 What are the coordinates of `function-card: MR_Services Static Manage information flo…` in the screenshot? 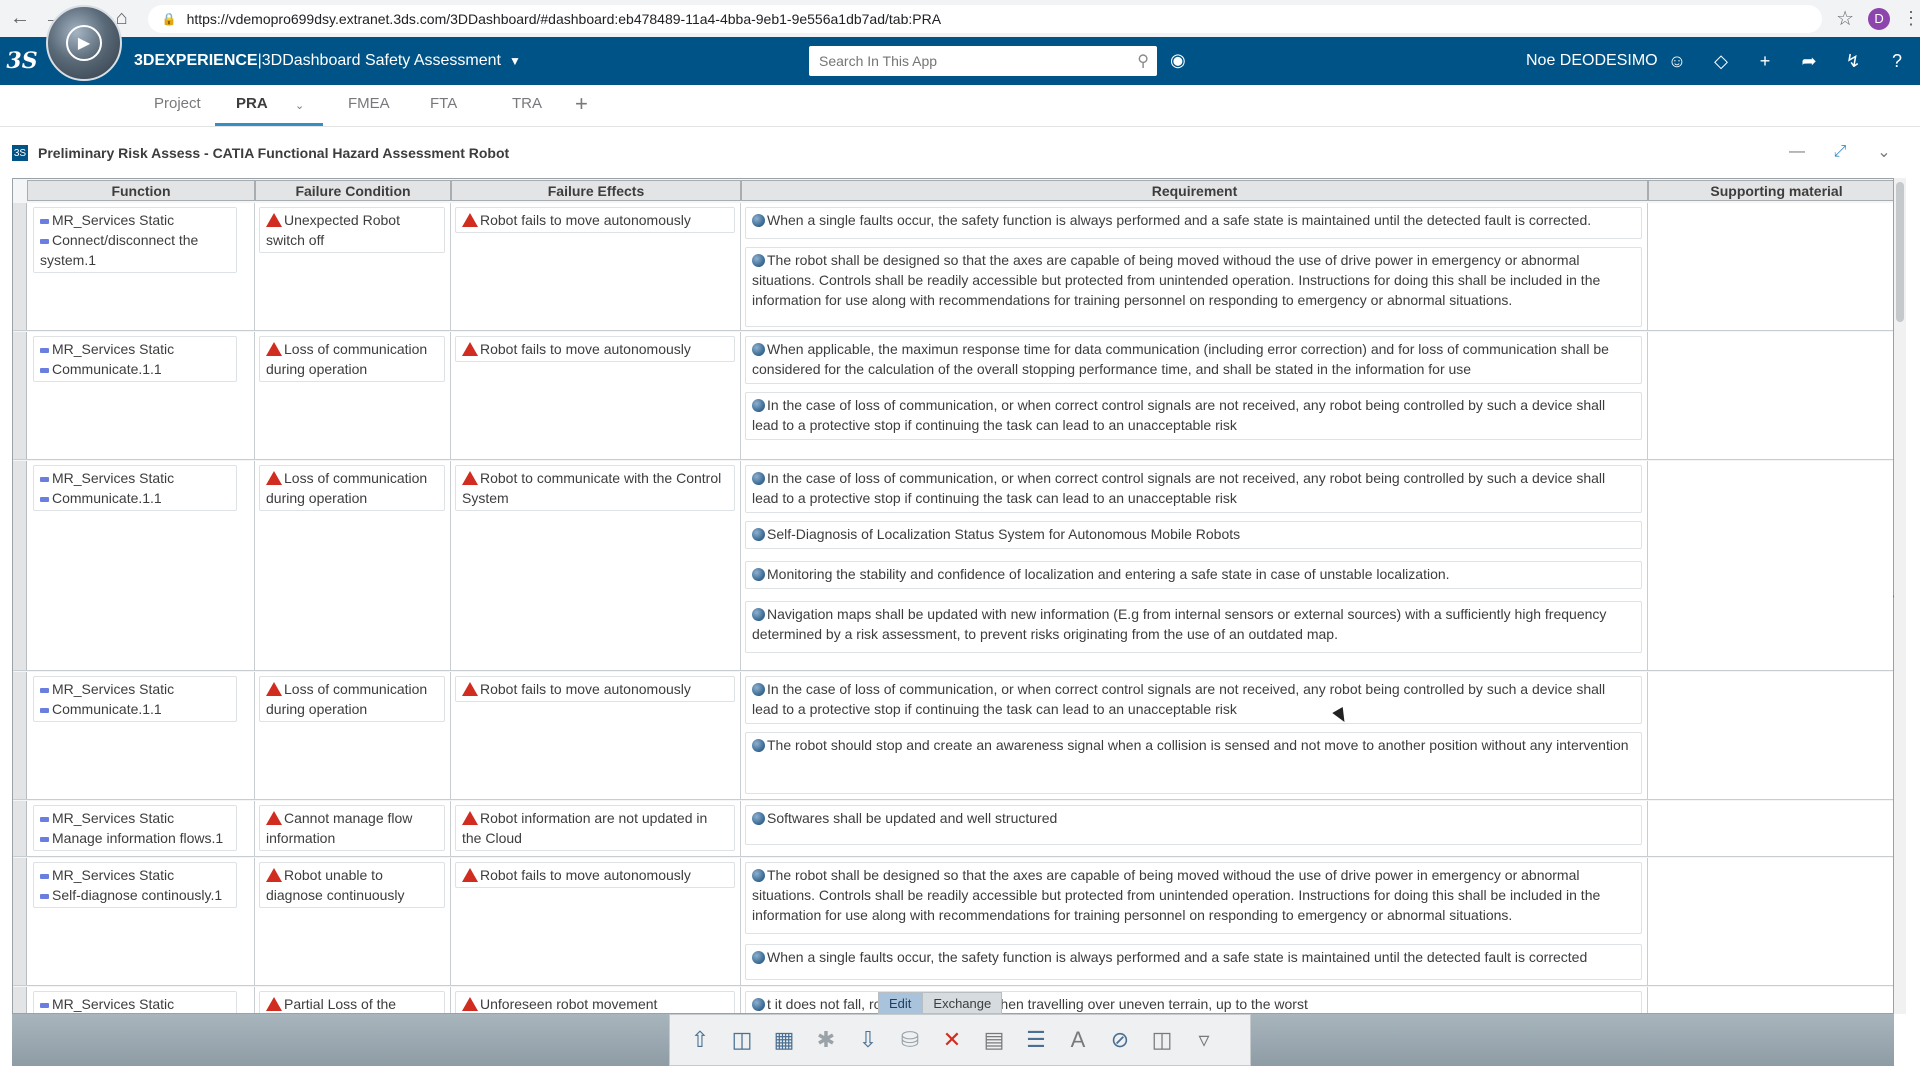 It's located at (135, 828).